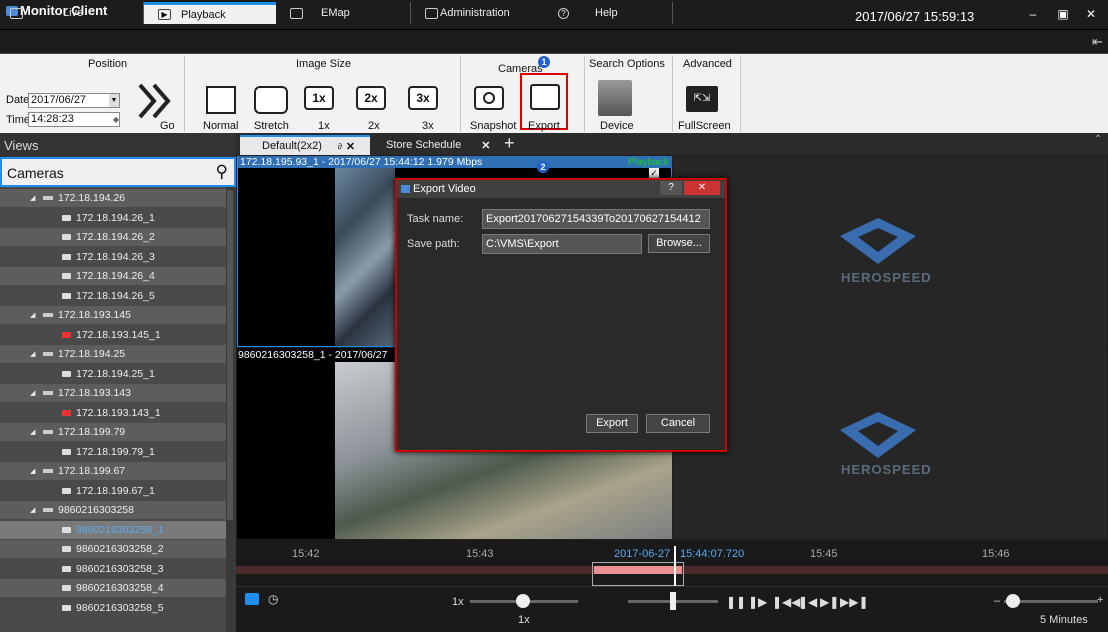 This screenshot has width=1108, height=632. I want to click on task-name-input: Export20170627154339To20170627154412, so click(596, 219).